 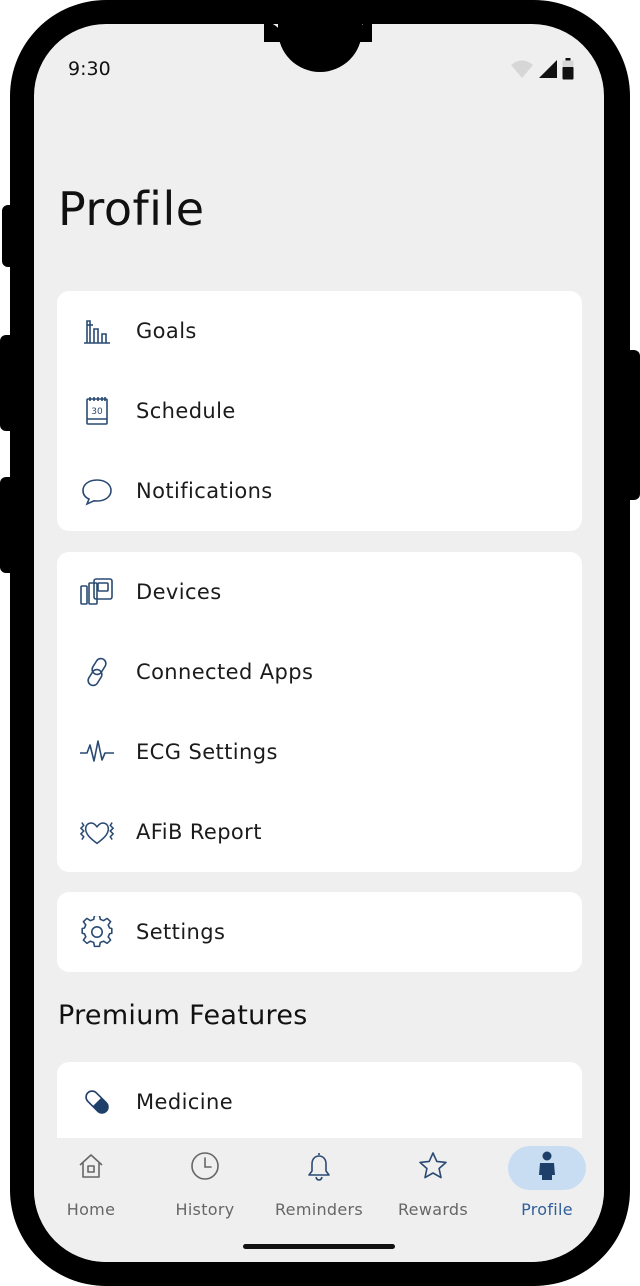 I want to click on star-icon, so click(x=433, y=1168).